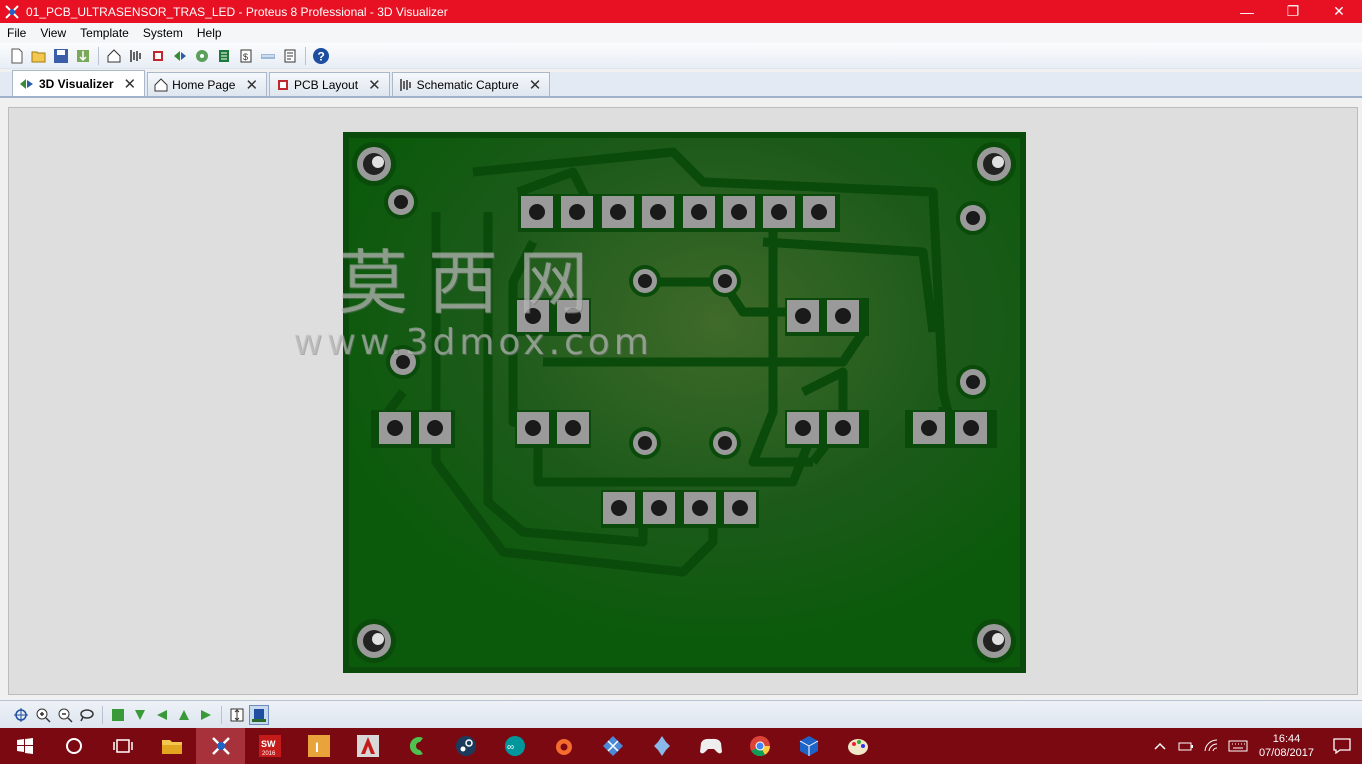  What do you see at coordinates (1247, 11) in the screenshot?
I see `minimize-button: —` at bounding box center [1247, 11].